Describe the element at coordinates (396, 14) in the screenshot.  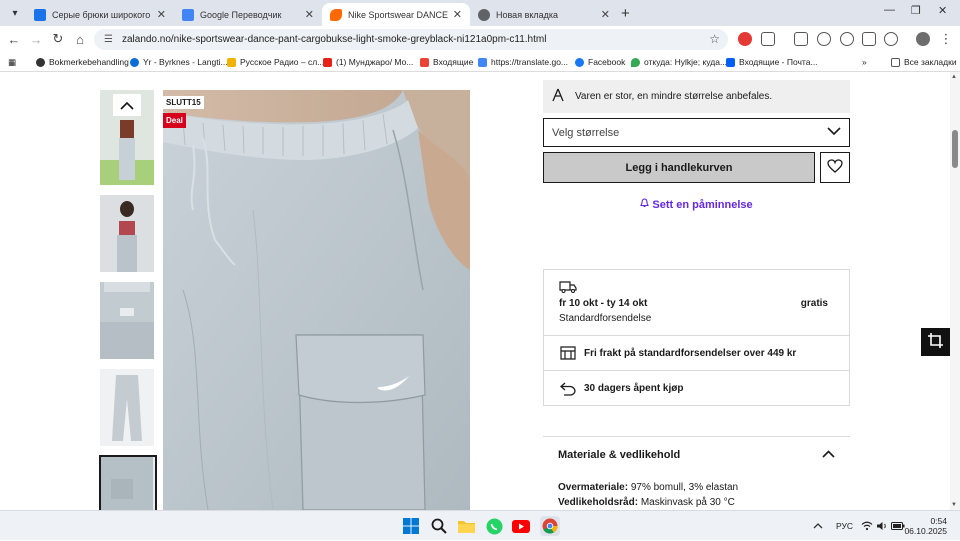
I see `tab-nike-dance-pant: Nike Sportswear DANCE PANT ✕` at that location.